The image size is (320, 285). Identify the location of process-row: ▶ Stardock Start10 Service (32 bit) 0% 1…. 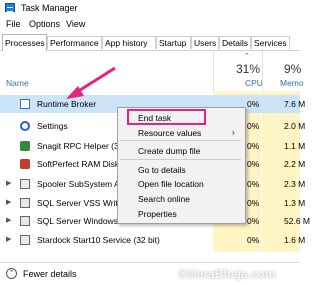
(152, 240).